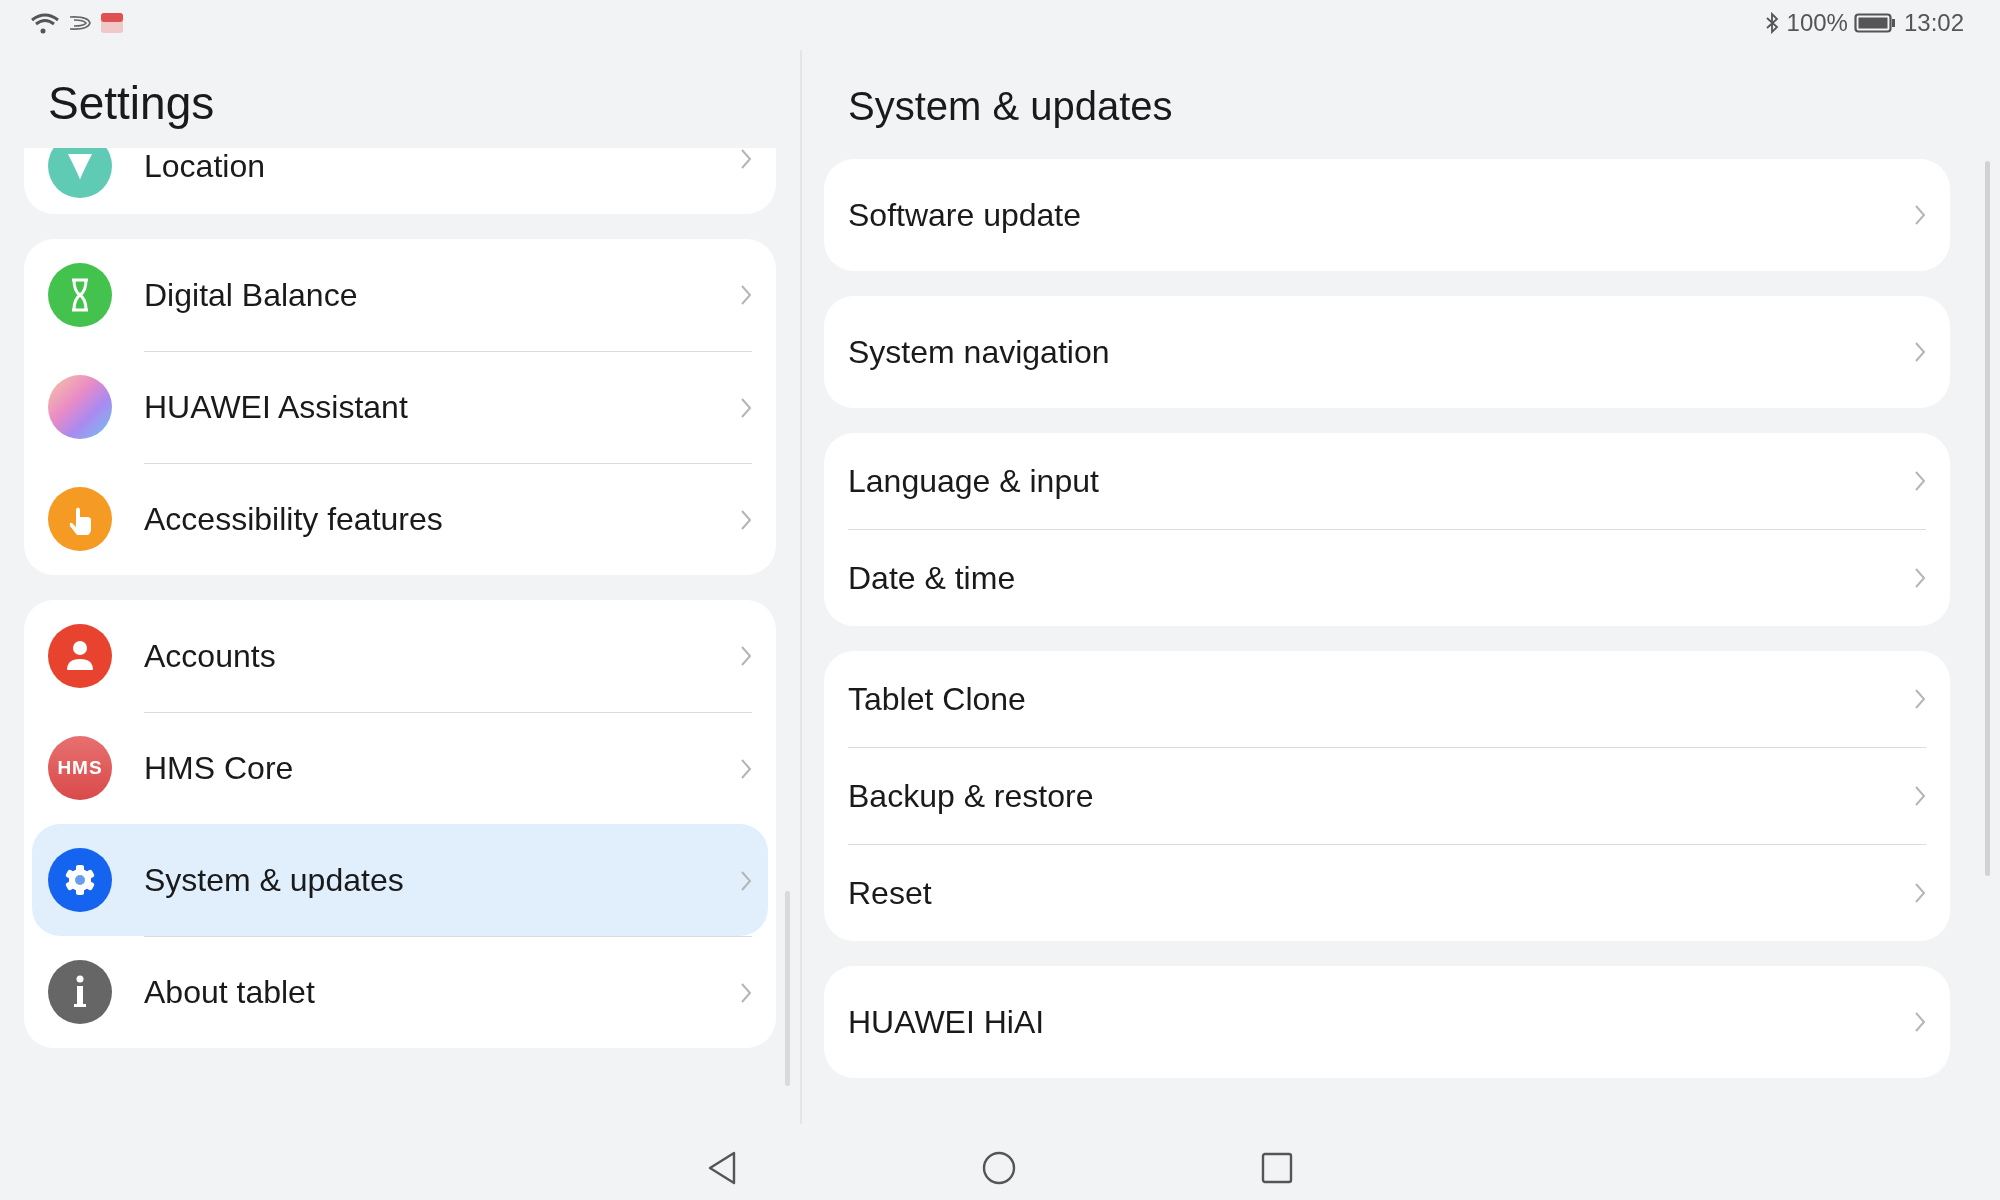 This screenshot has width=2000, height=1200. What do you see at coordinates (131, 103) in the screenshot?
I see `page-title: Settings` at bounding box center [131, 103].